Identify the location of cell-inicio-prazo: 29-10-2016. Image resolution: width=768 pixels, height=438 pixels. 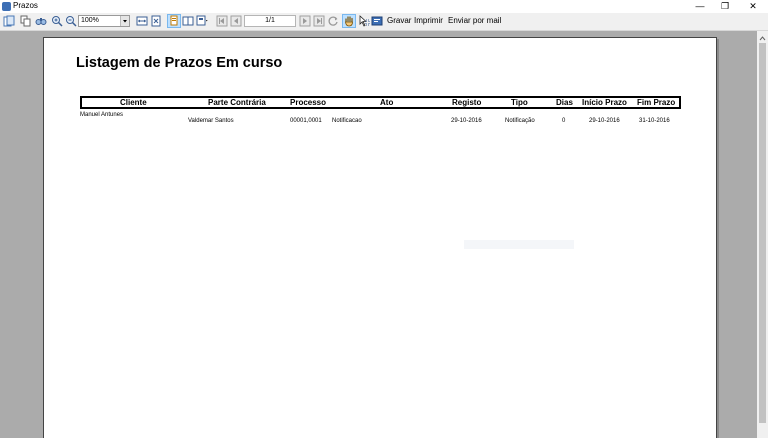
(604, 121).